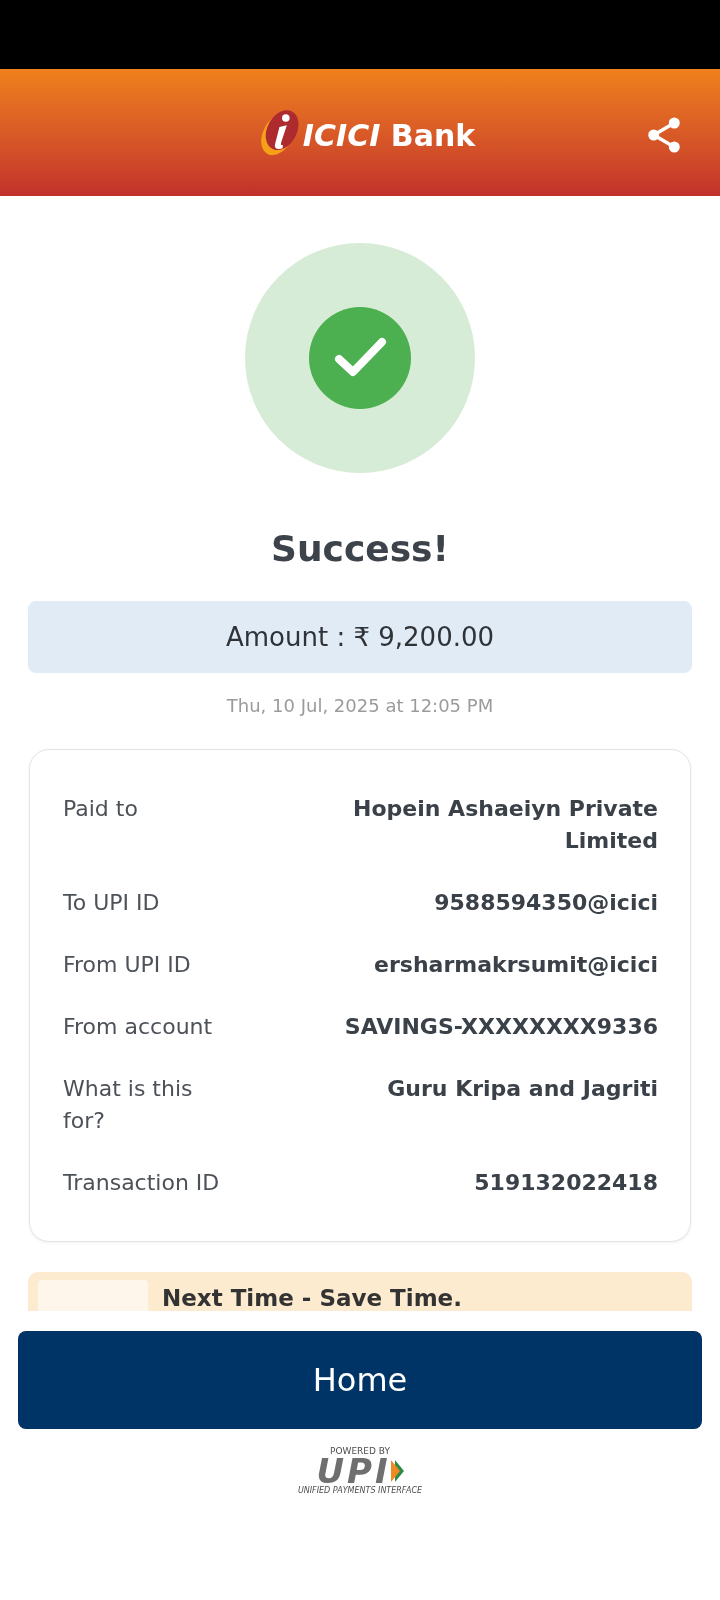  Describe the element at coordinates (389, 135) in the screenshot. I see `bank-logo-text: ICICI Bank` at that location.